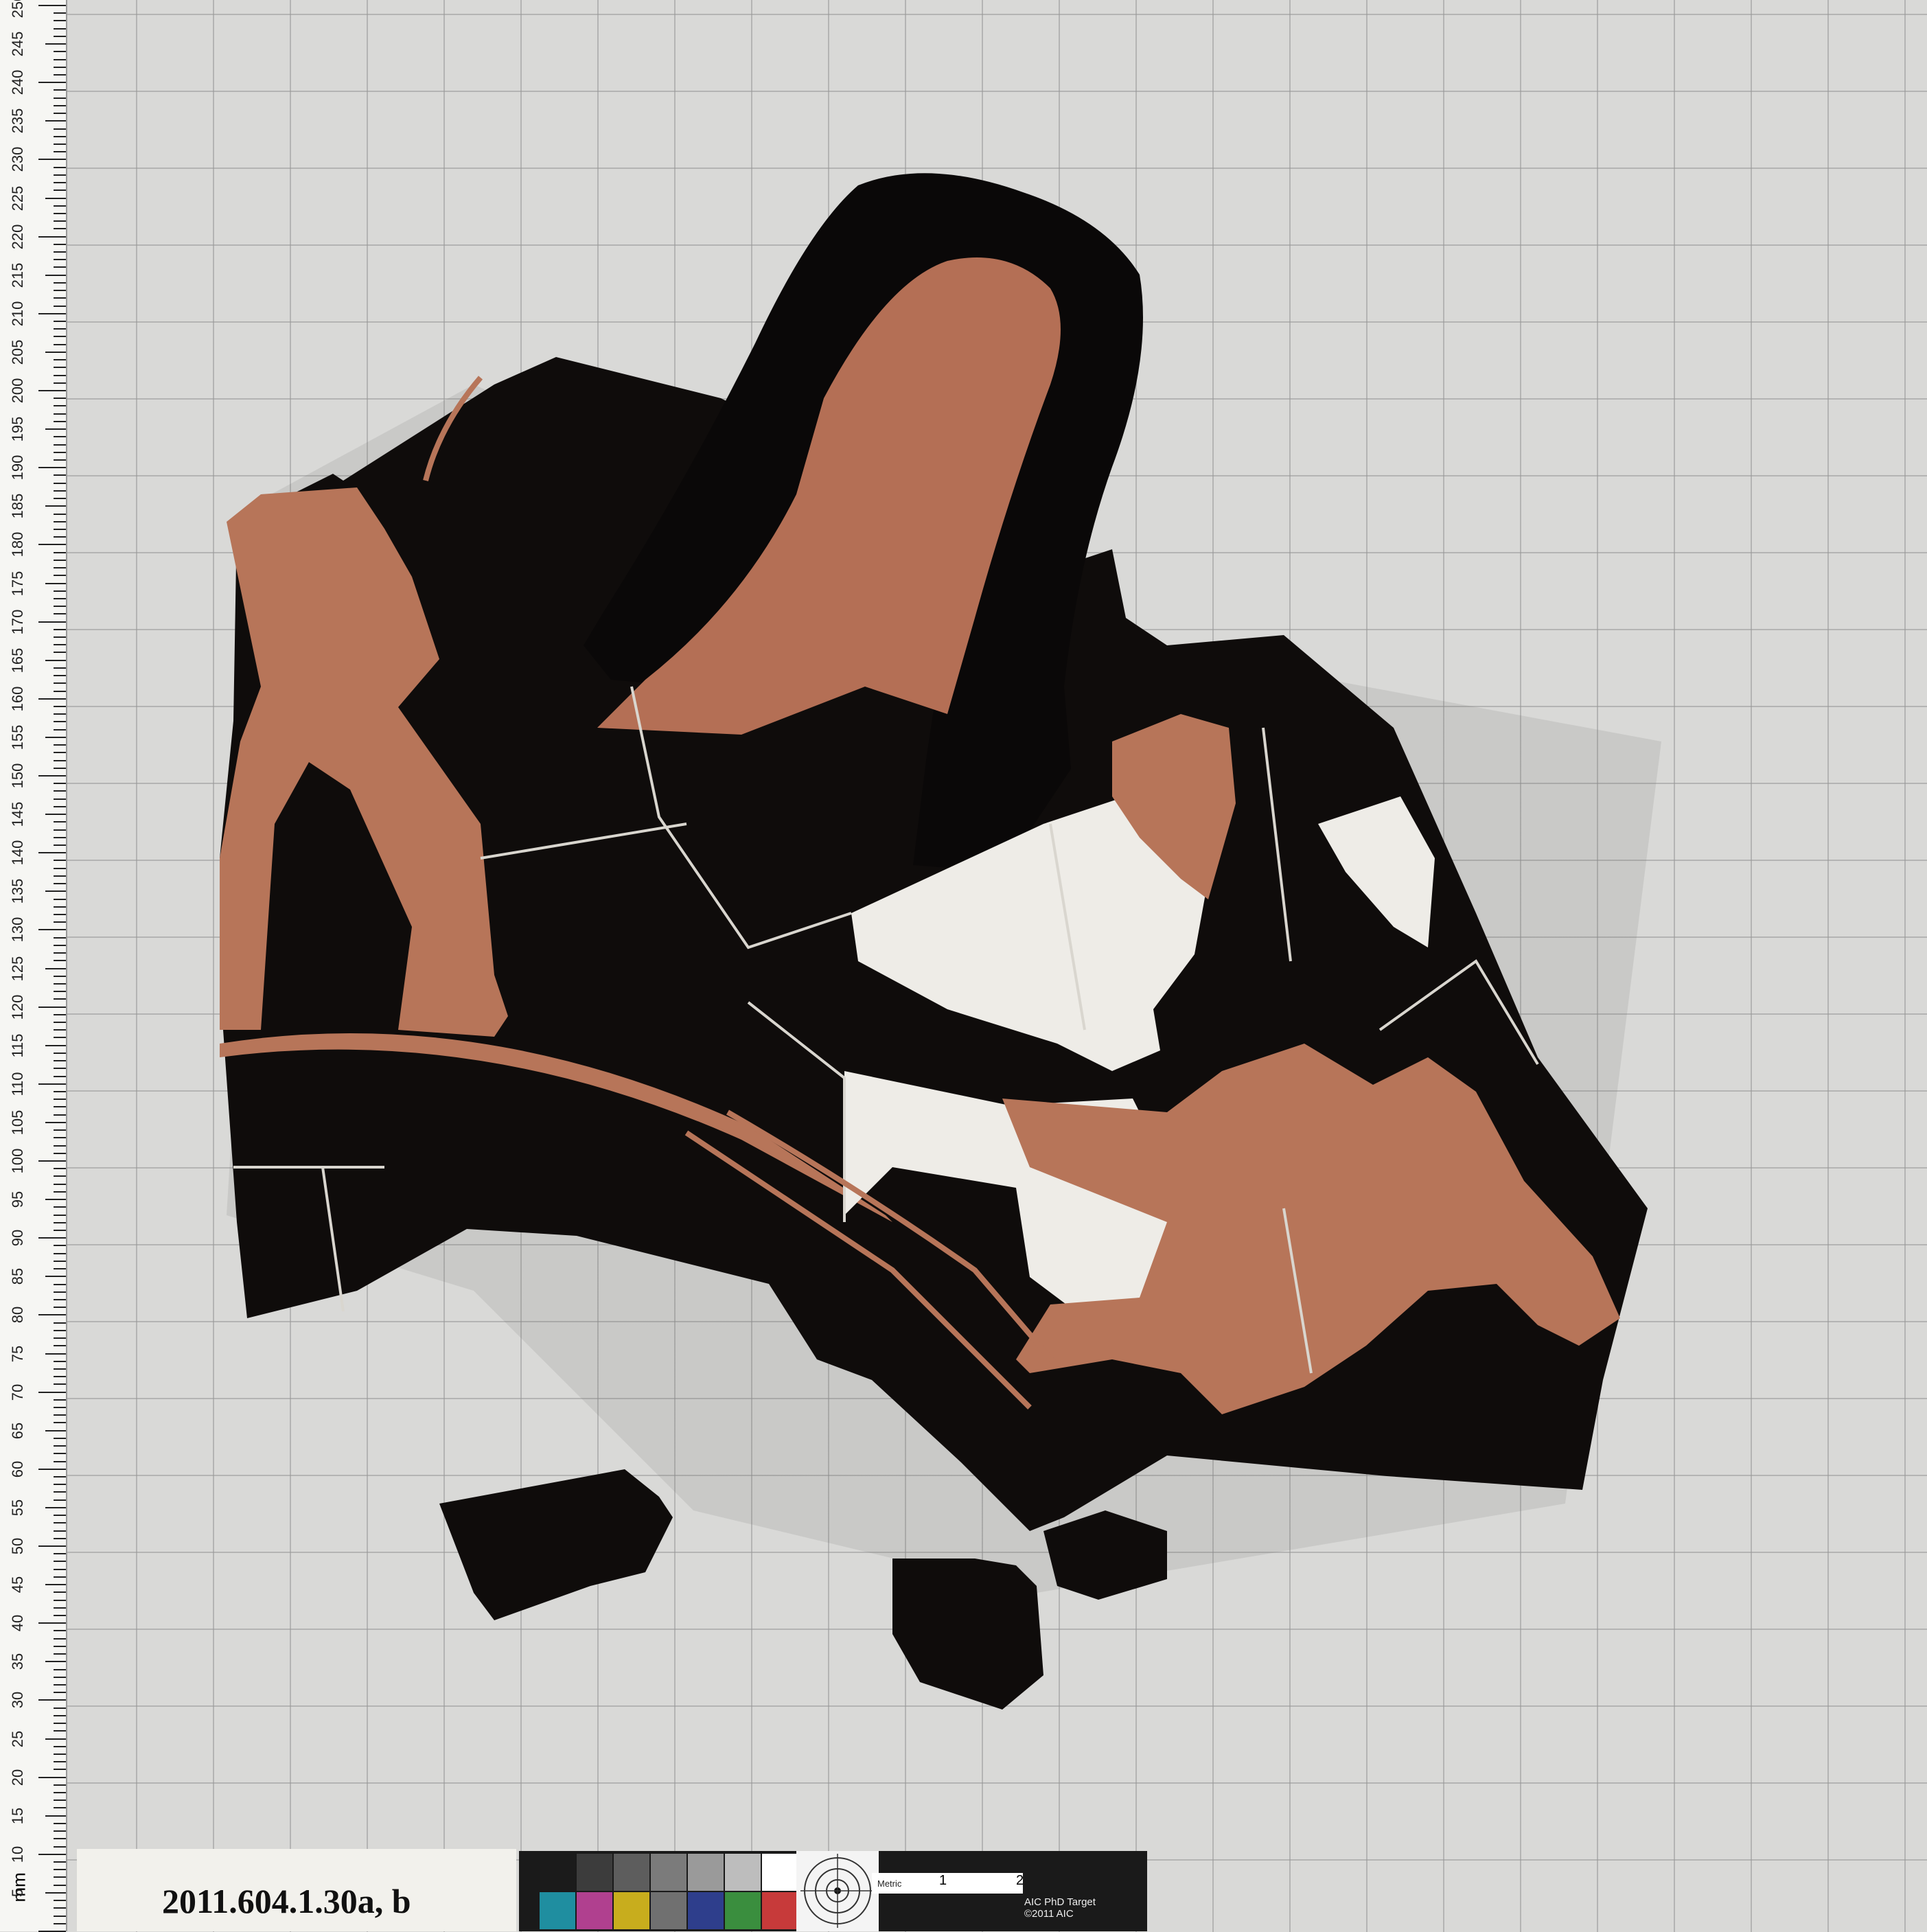 Image resolution: width=1927 pixels, height=1932 pixels. What do you see at coordinates (1060, 1902) in the screenshot?
I see `aic-title: AIC PhD Target` at bounding box center [1060, 1902].